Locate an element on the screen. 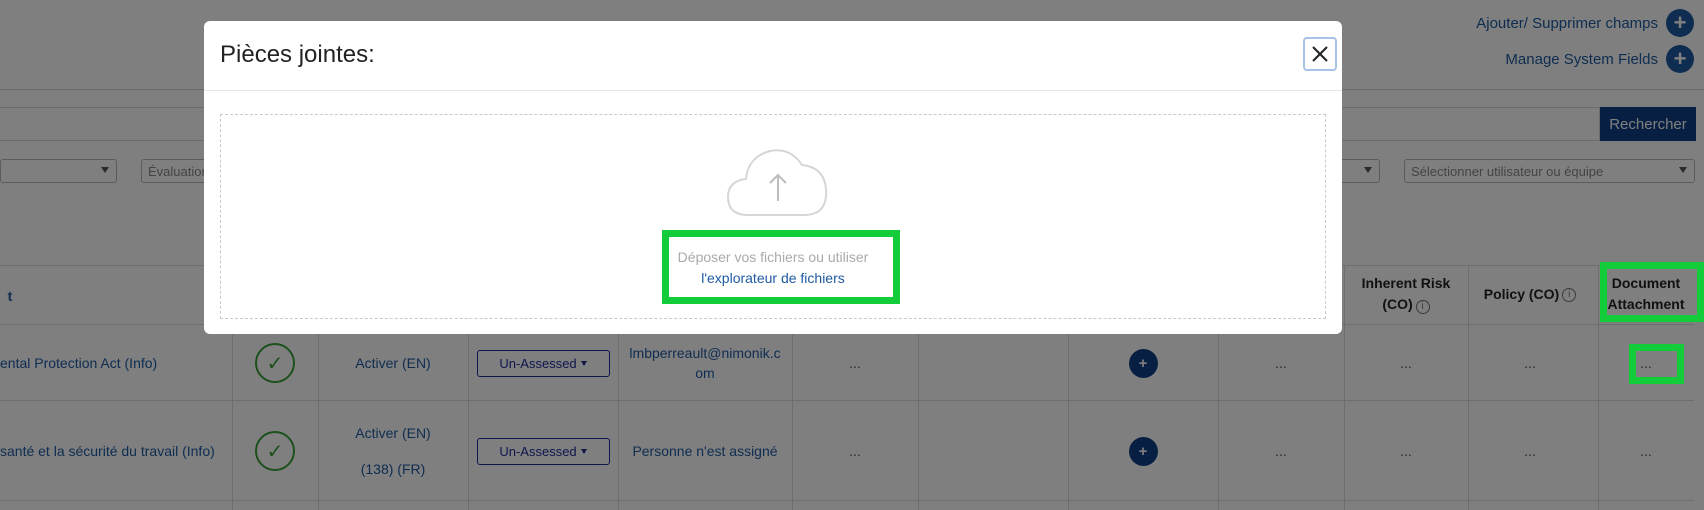 The height and width of the screenshot is (510, 1704). highlight-document-attachment-header is located at coordinates (1652, 292).